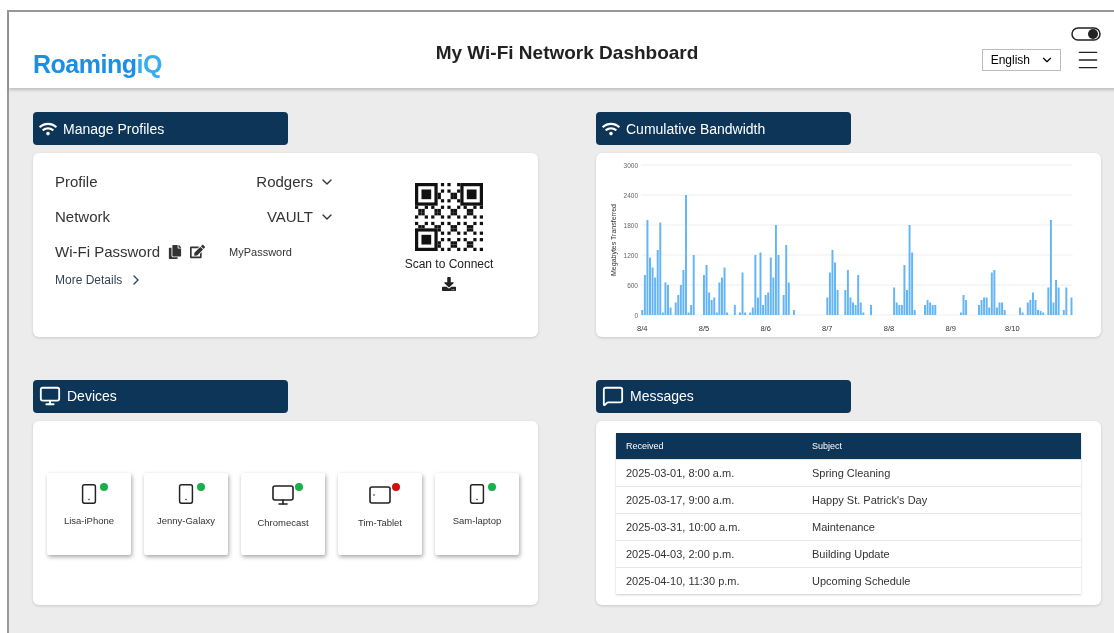  What do you see at coordinates (283, 513) in the screenshot?
I see `device-tile: Chromecast` at bounding box center [283, 513].